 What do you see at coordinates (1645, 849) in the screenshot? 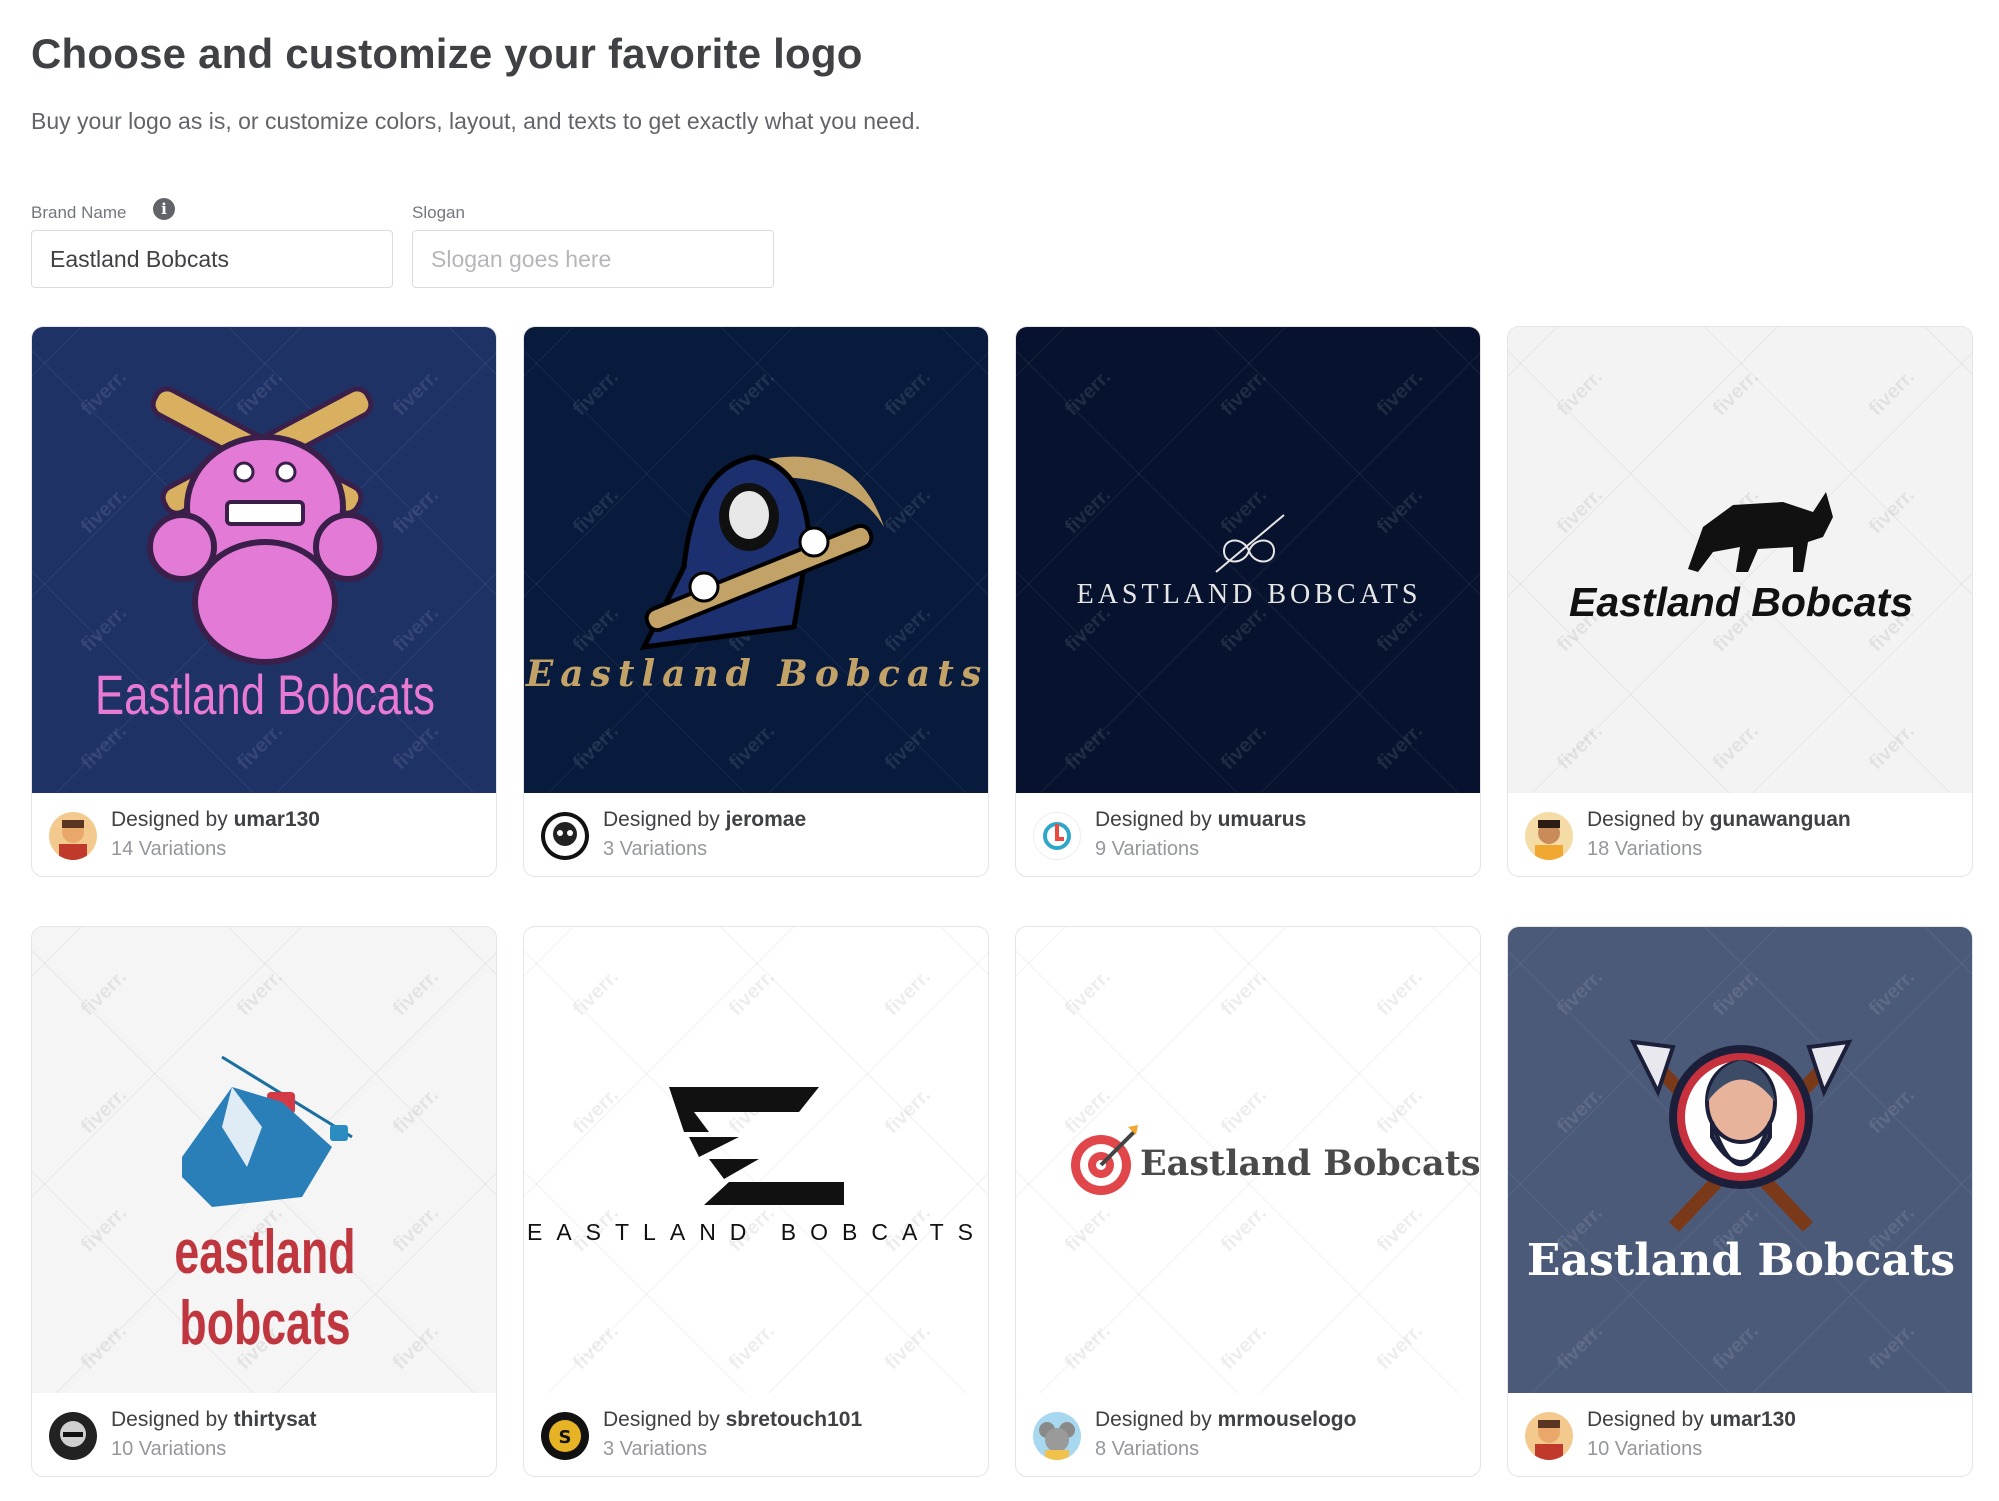
I see `variations-count: 18 Variations` at bounding box center [1645, 849].